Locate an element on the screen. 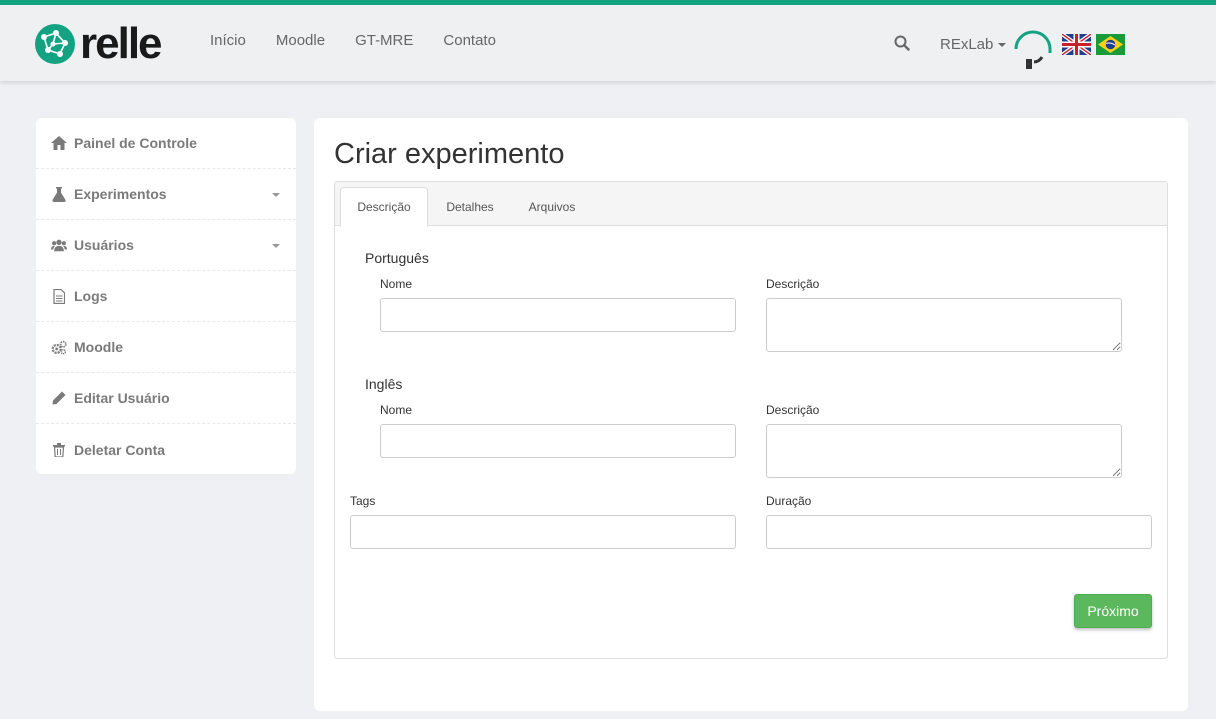 The image size is (1216, 719). sidebar-item-logs: Logs is located at coordinates (166, 296).